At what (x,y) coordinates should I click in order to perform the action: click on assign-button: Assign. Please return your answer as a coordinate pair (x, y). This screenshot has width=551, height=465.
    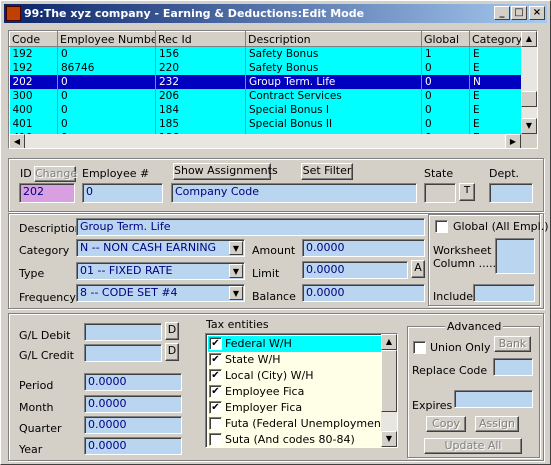
    Looking at the image, I should click on (497, 424).